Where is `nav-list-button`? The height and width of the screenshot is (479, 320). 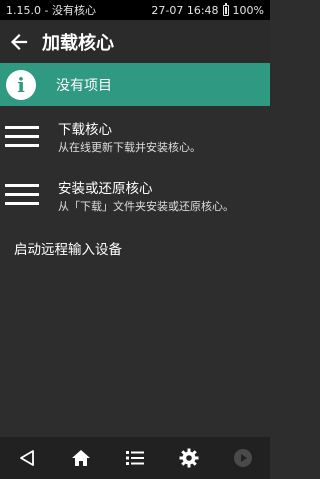 nav-list-button is located at coordinates (135, 458).